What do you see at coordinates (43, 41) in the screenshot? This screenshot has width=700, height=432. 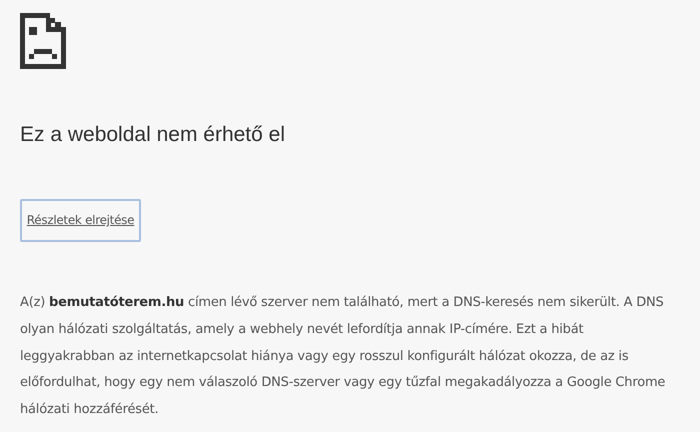 I see `sad-document-icon` at bounding box center [43, 41].